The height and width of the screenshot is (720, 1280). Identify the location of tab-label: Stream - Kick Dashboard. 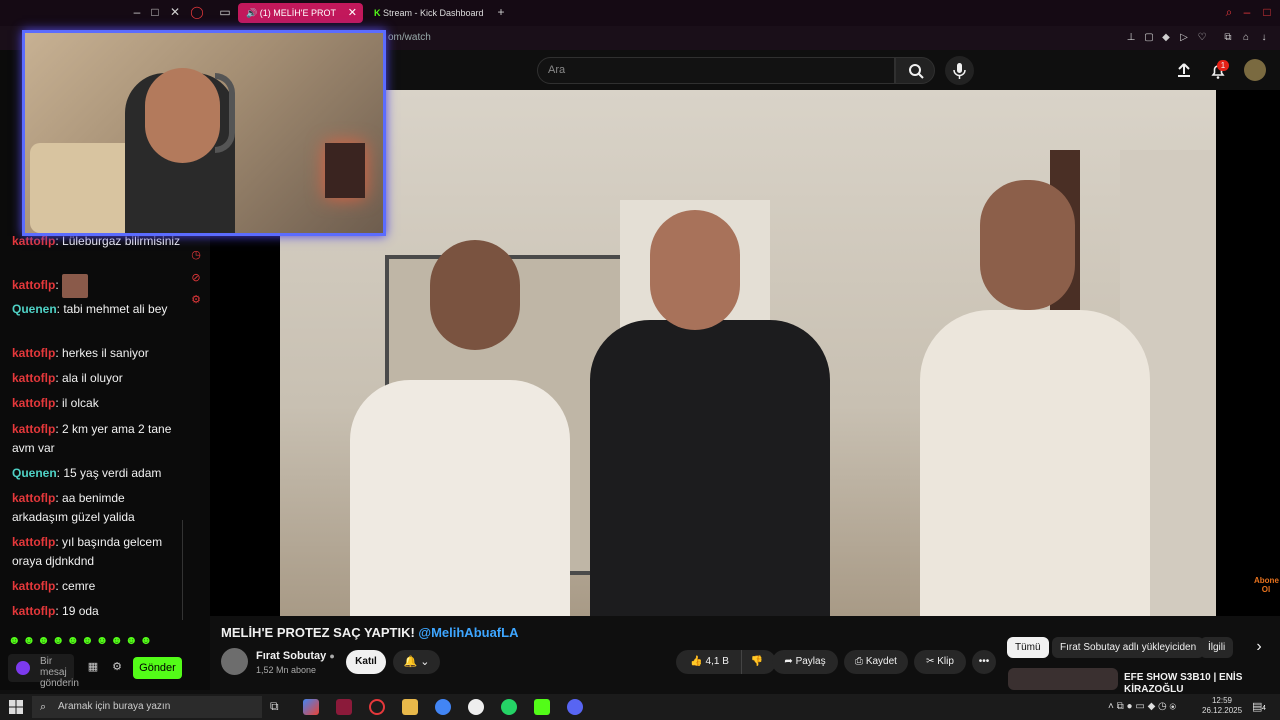
(433, 13).